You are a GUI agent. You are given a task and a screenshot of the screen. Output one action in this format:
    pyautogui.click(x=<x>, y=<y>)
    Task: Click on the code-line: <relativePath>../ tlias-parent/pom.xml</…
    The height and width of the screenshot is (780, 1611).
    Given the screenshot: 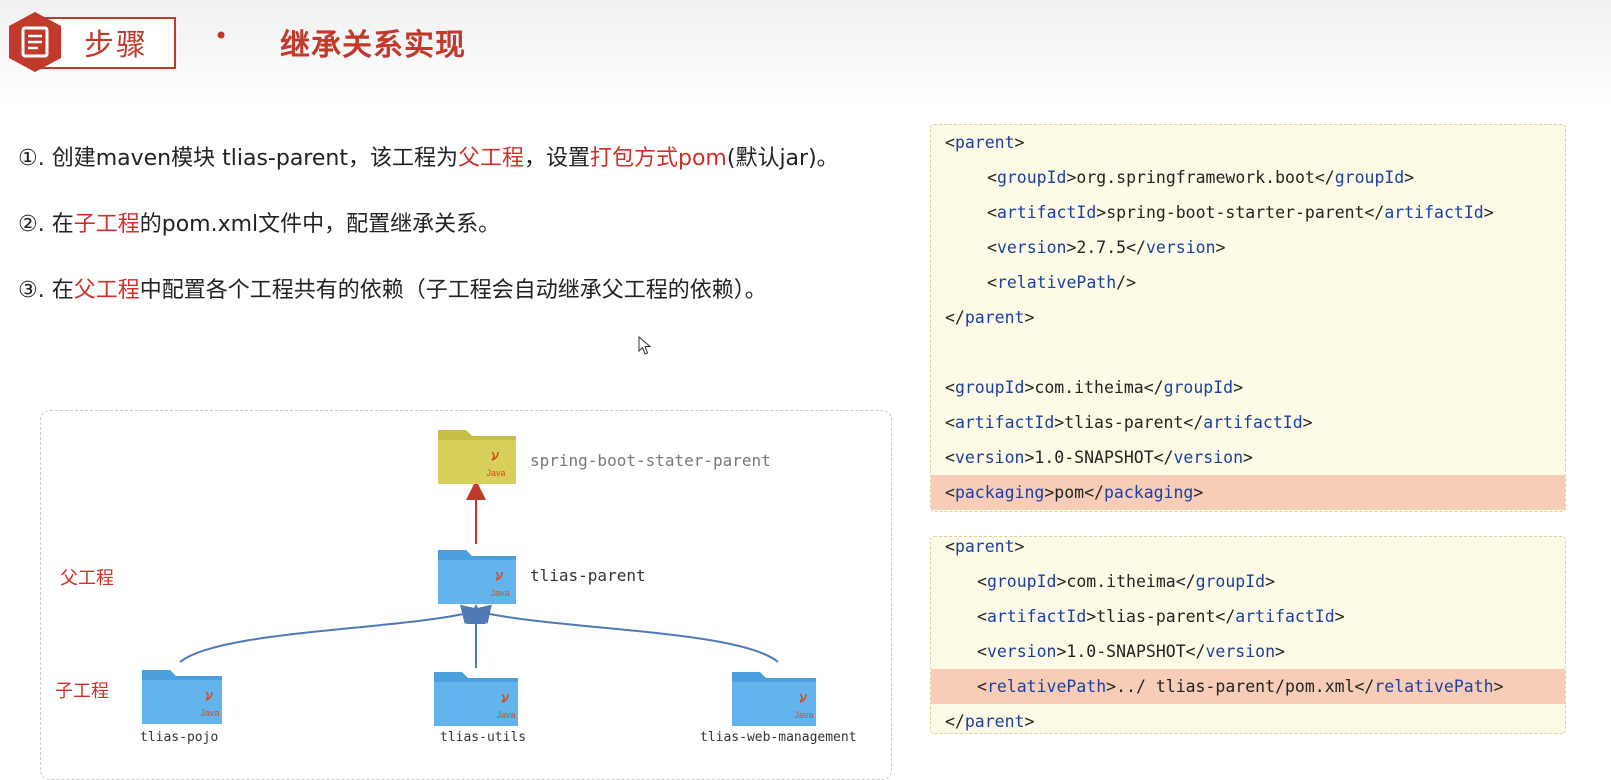 What is the action you would take?
    pyautogui.click(x=1248, y=686)
    